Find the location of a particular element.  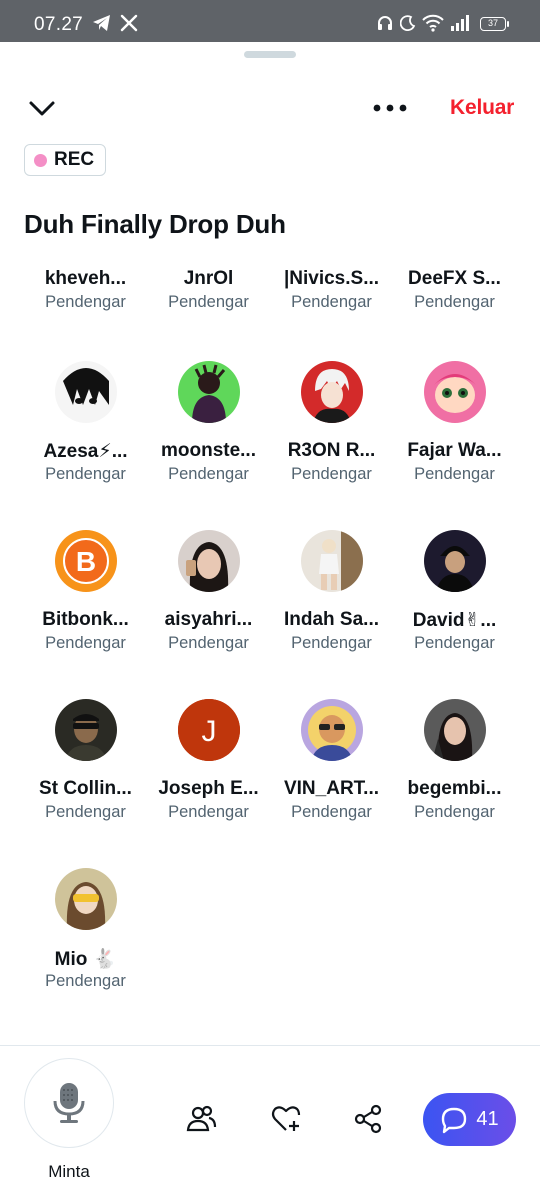

listener-item: St Collin... Pendengar is located at coordinates (85, 779).